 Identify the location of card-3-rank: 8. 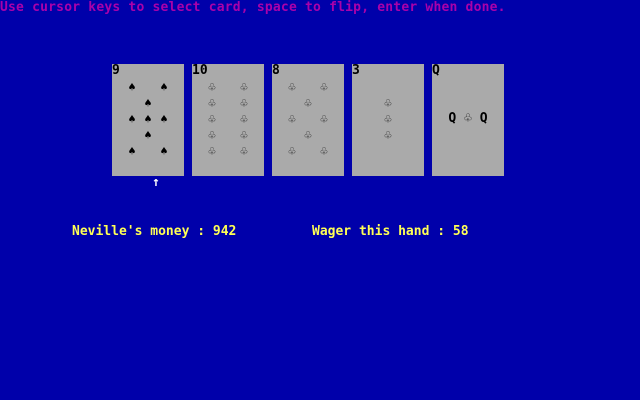
(276, 70).